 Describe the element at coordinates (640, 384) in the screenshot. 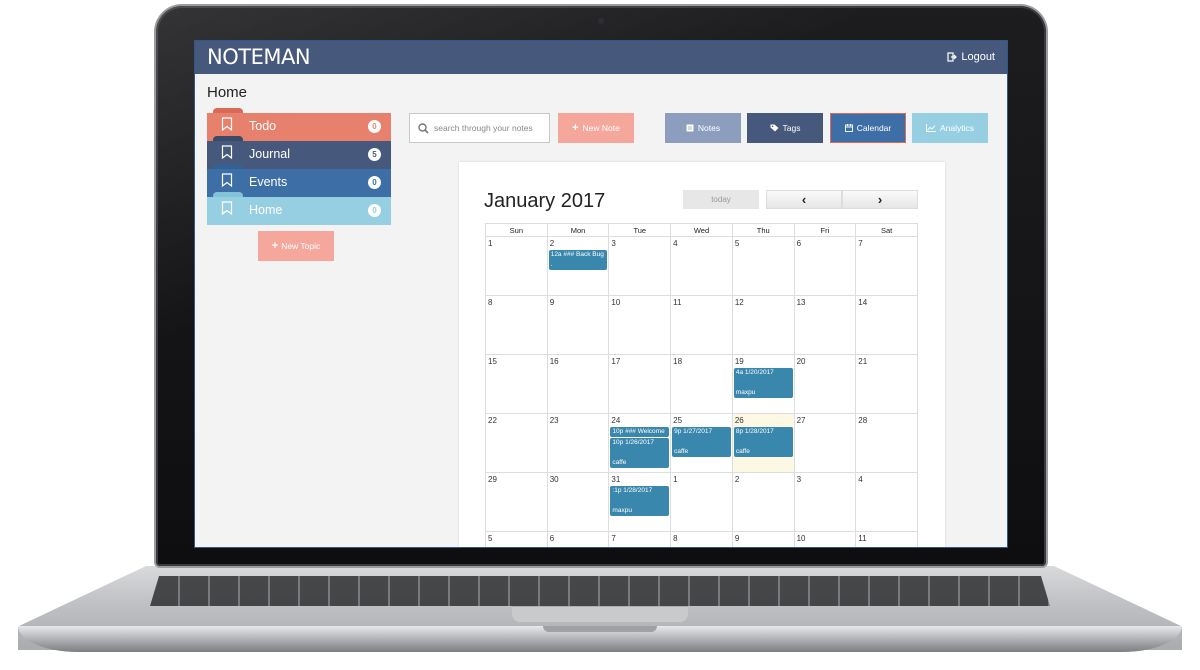

I see `day-cell: 17` at that location.